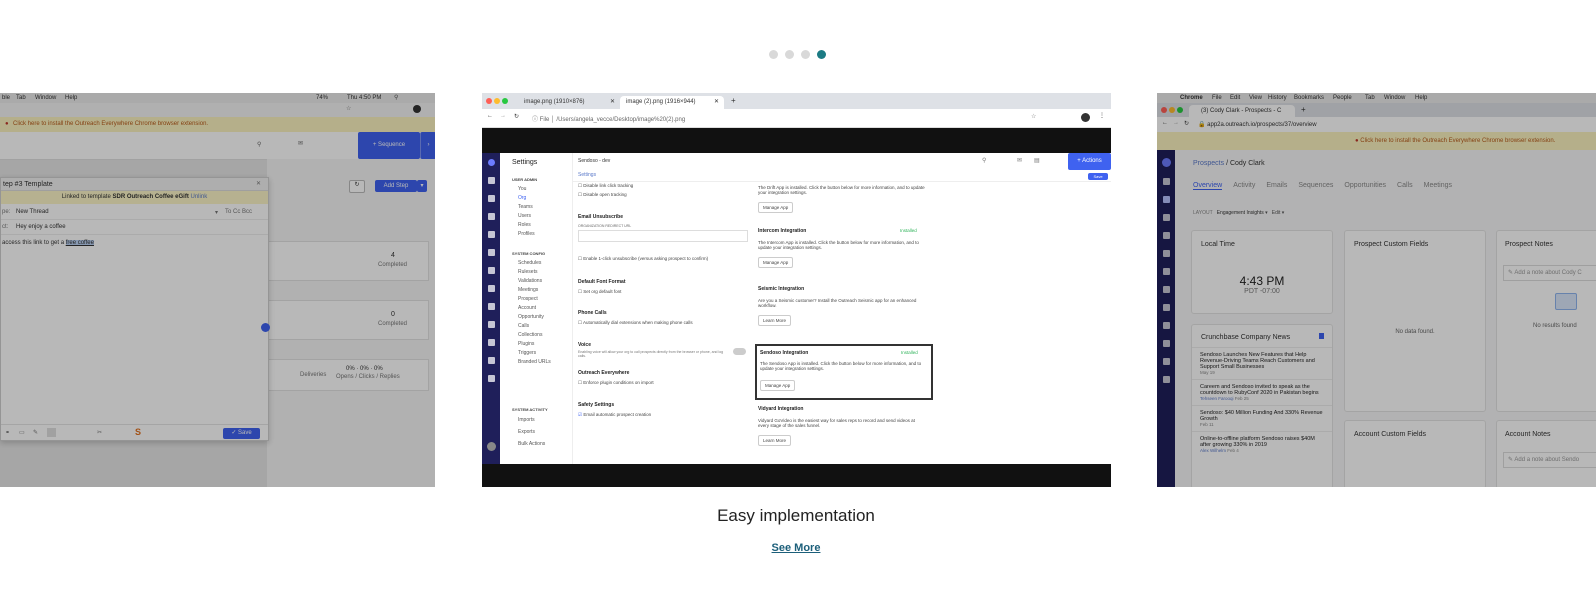 This screenshot has height=607, width=1596. What do you see at coordinates (739, 351) in the screenshot?
I see `voice-toggle` at bounding box center [739, 351].